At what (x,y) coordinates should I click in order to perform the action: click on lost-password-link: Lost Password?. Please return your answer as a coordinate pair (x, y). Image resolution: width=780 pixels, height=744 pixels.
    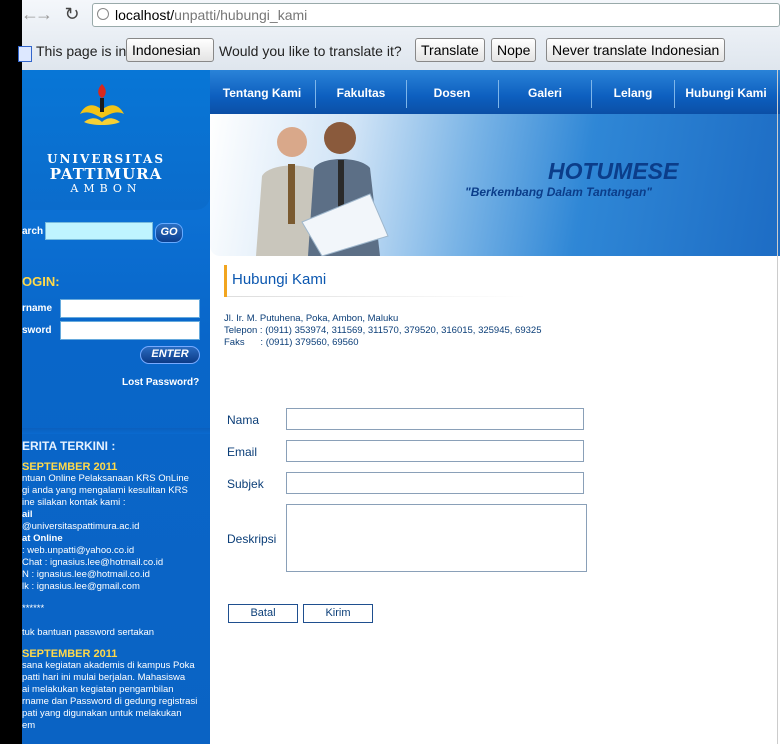
    Looking at the image, I should click on (160, 382).